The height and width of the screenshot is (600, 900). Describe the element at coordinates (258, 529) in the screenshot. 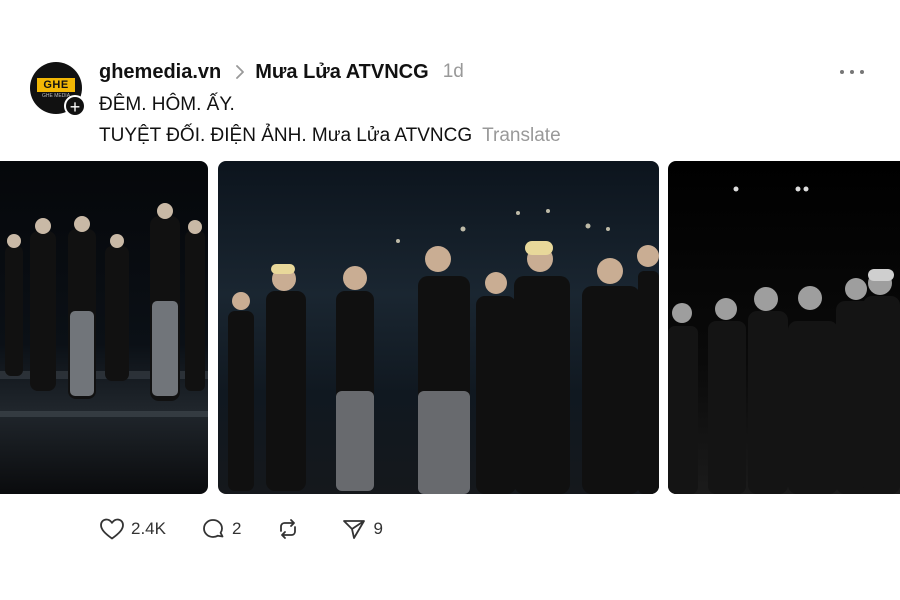

I see `post-actions: 2.4K 2 9` at that location.